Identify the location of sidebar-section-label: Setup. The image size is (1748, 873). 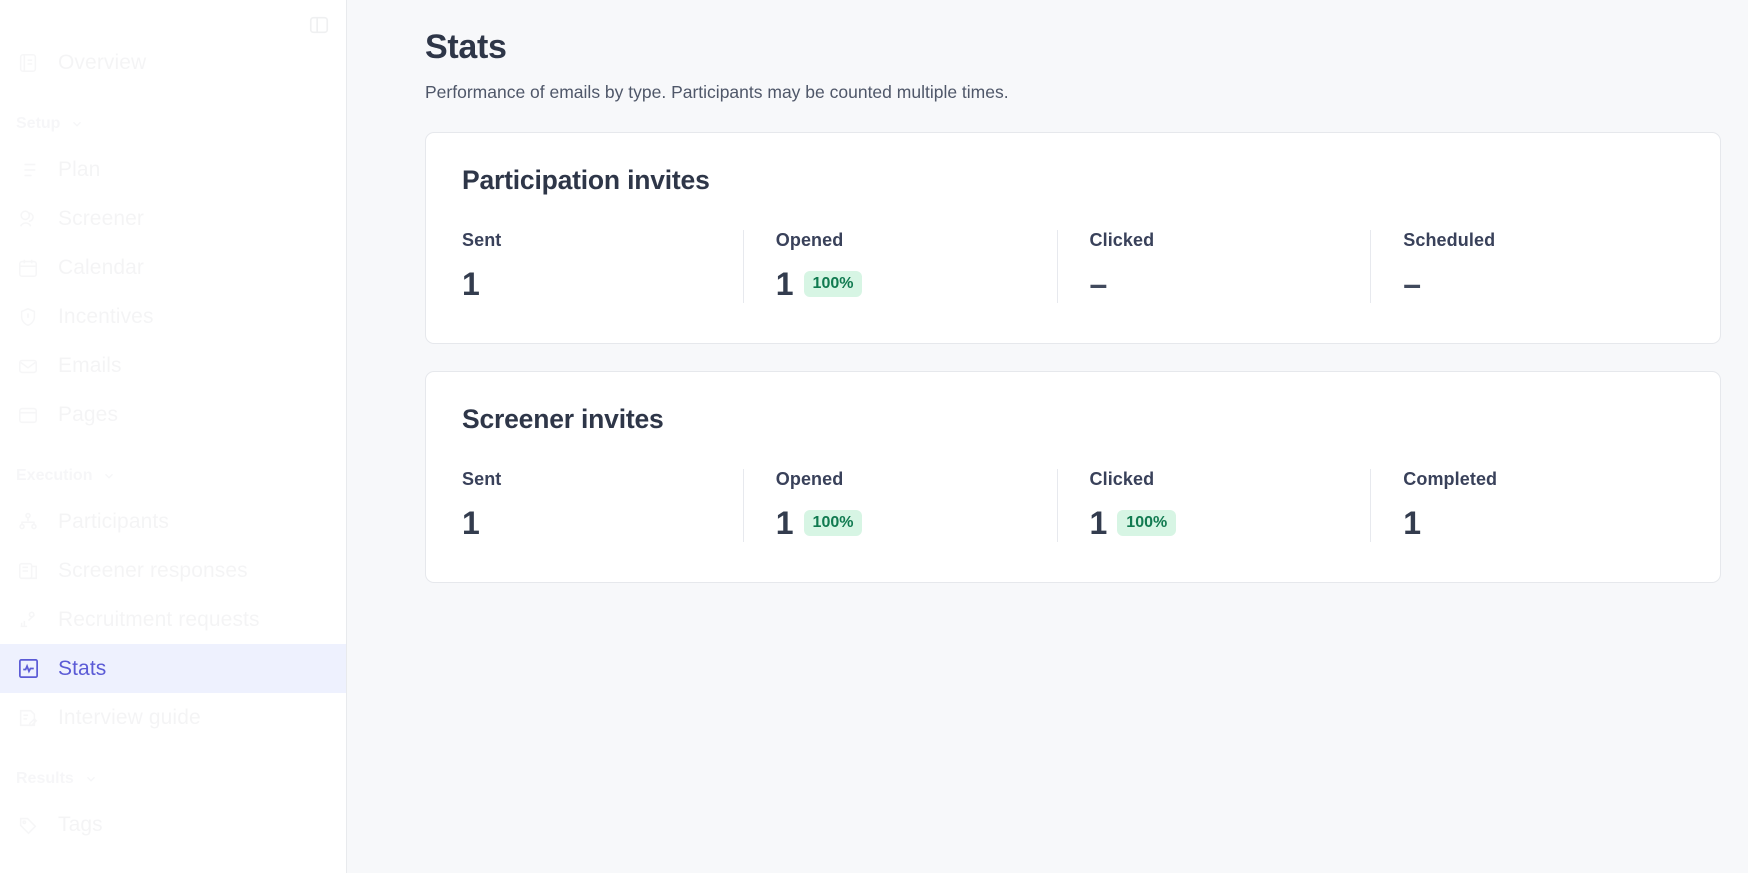
(38, 123).